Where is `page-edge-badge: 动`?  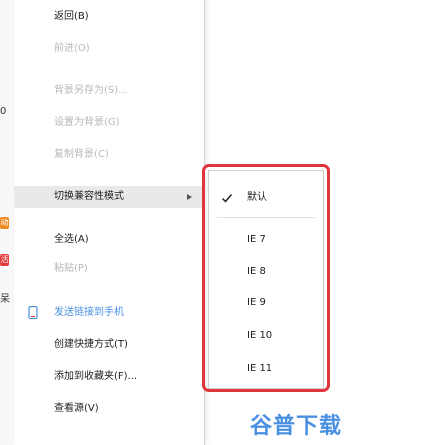
page-edge-badge: 动 is located at coordinates (4, 223).